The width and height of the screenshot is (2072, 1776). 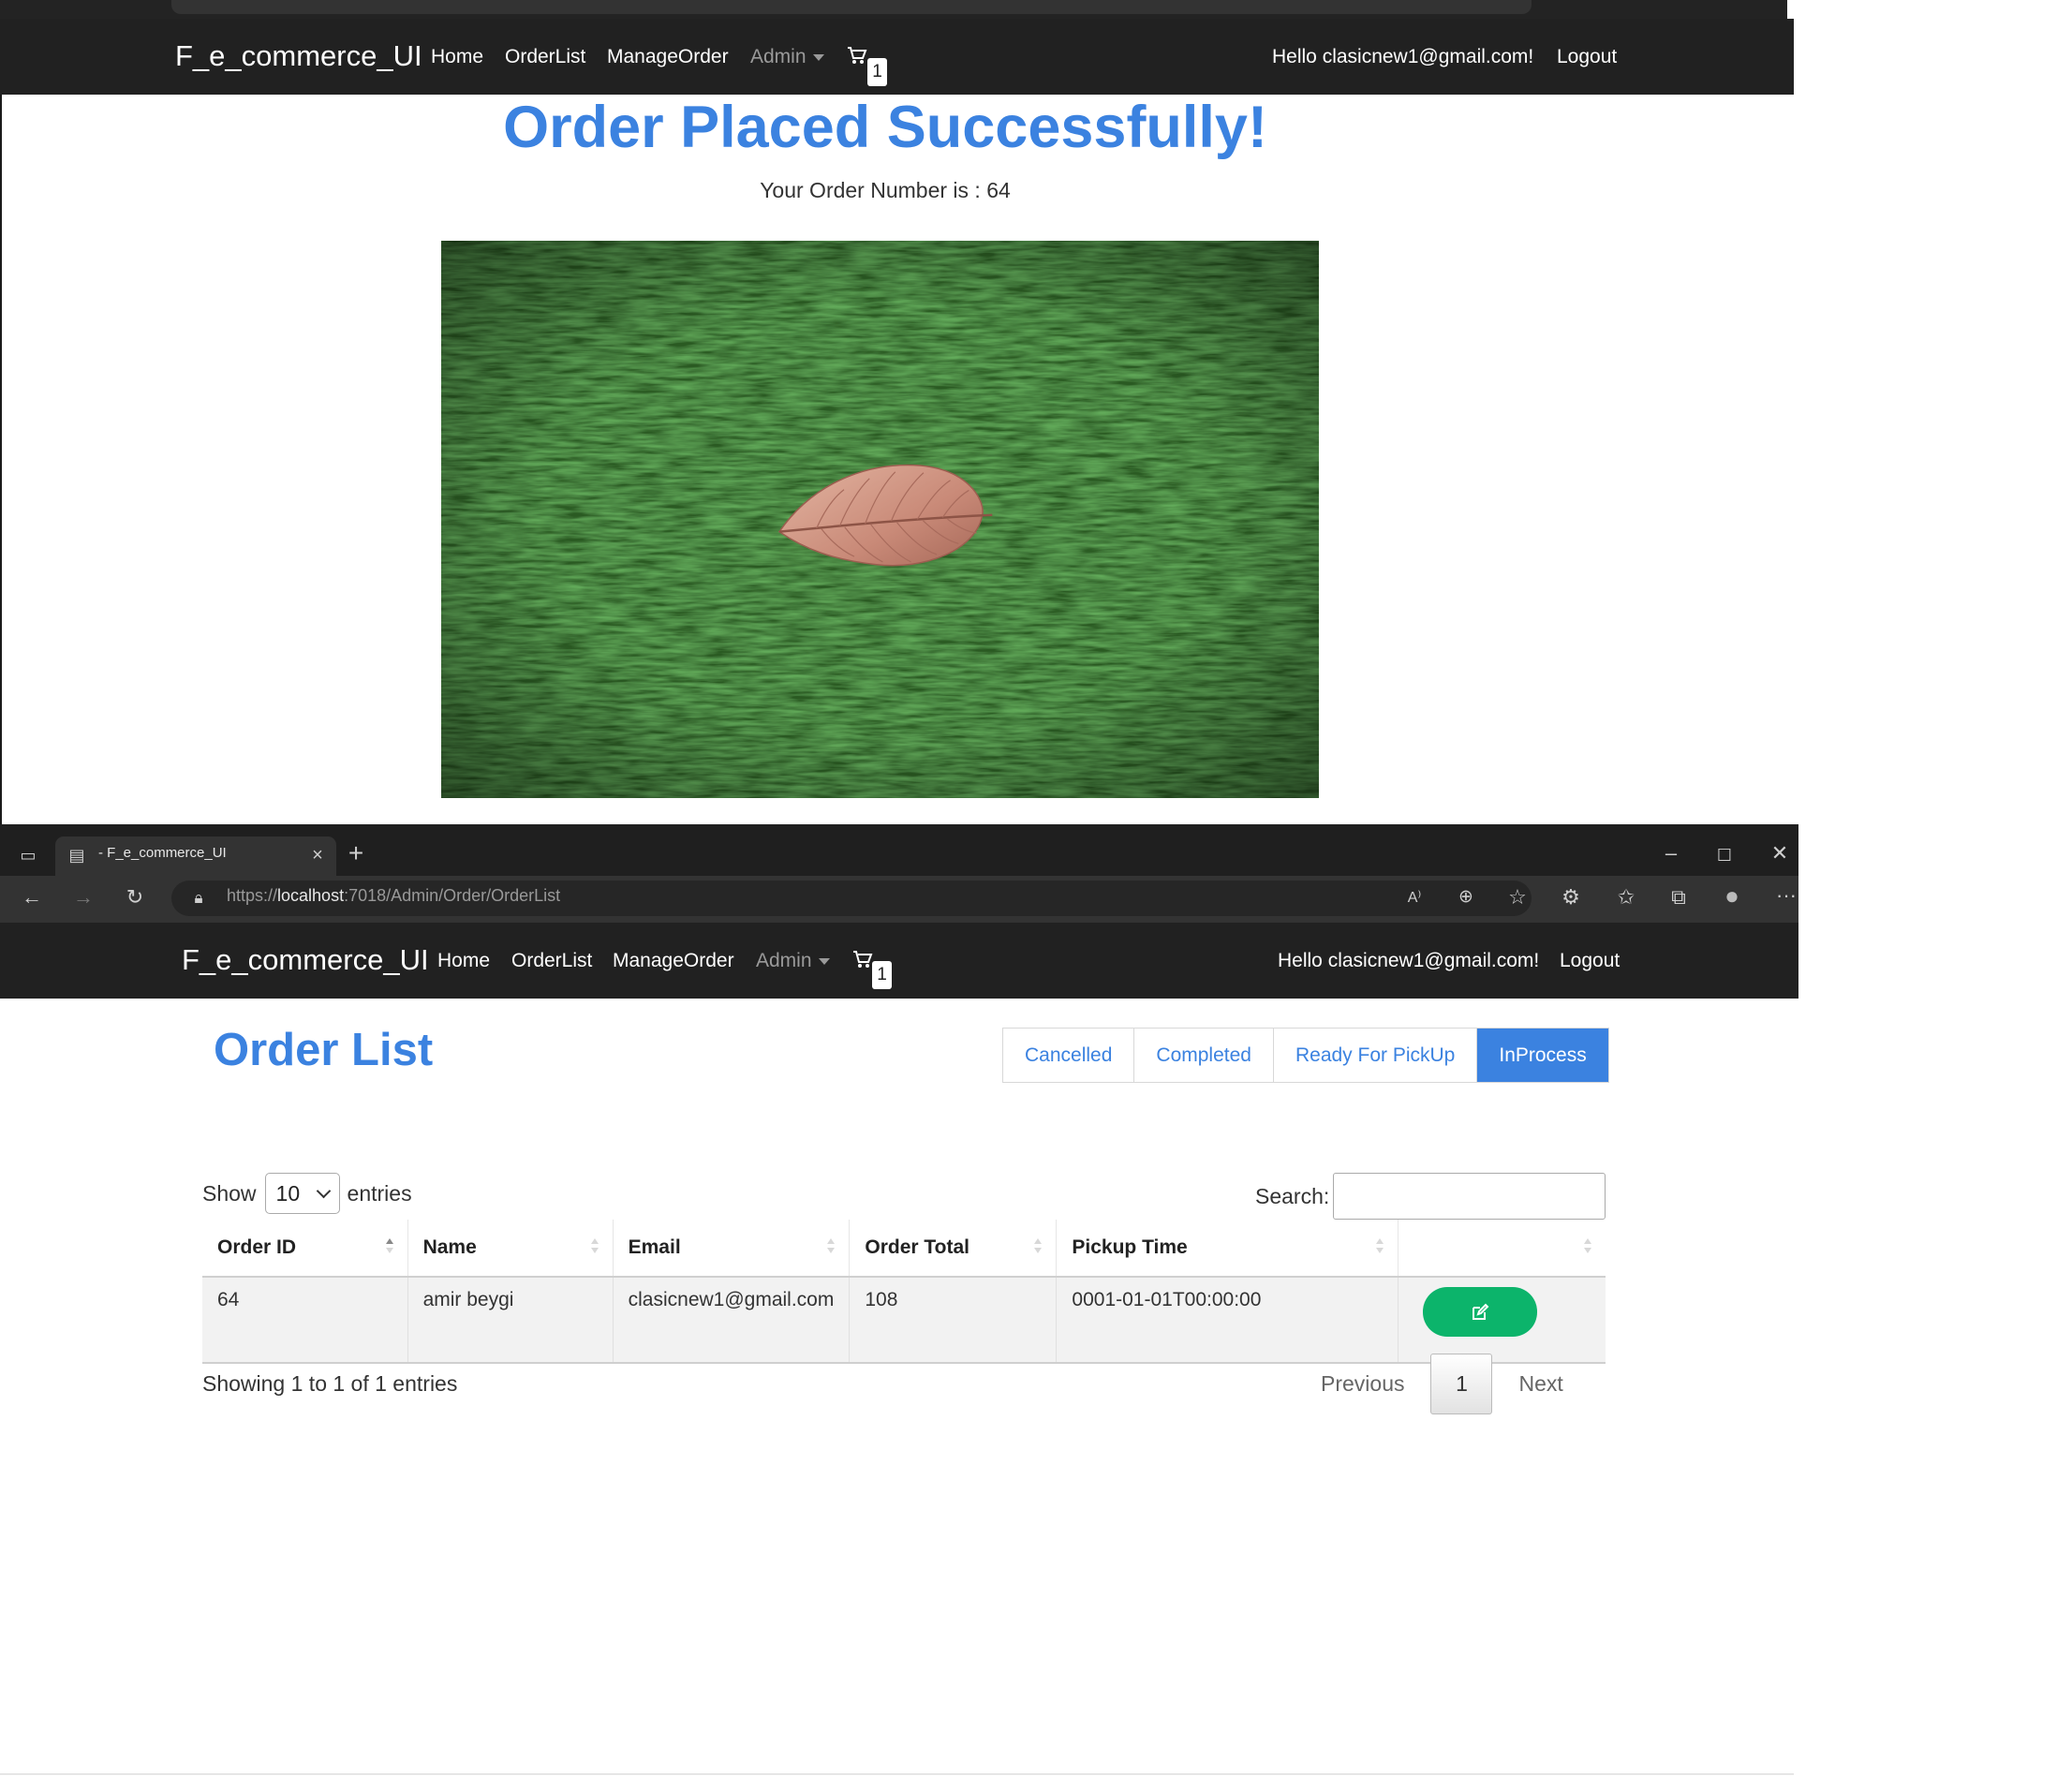 What do you see at coordinates (229, 1193) in the screenshot?
I see `show-label: Show` at bounding box center [229, 1193].